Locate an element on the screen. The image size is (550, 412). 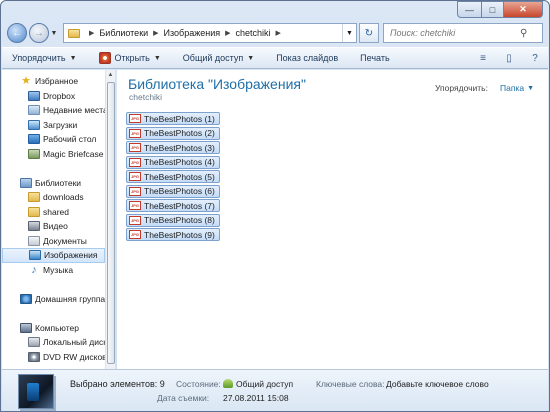
nav-item-video: Видео is located at coordinates (53, 226).